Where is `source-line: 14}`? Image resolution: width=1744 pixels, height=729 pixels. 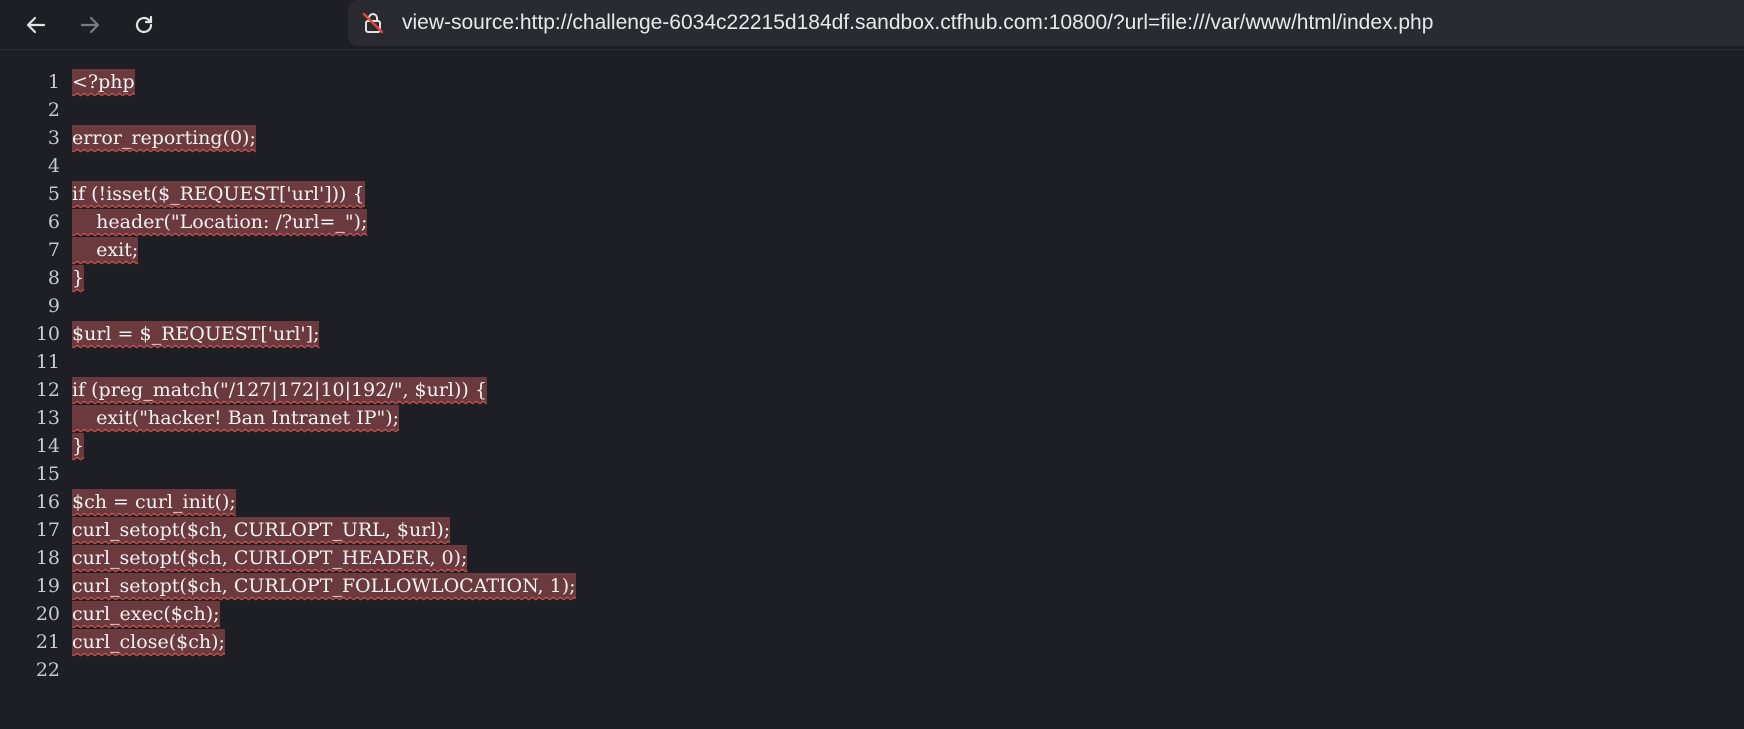
source-line: 14} is located at coordinates (872, 446).